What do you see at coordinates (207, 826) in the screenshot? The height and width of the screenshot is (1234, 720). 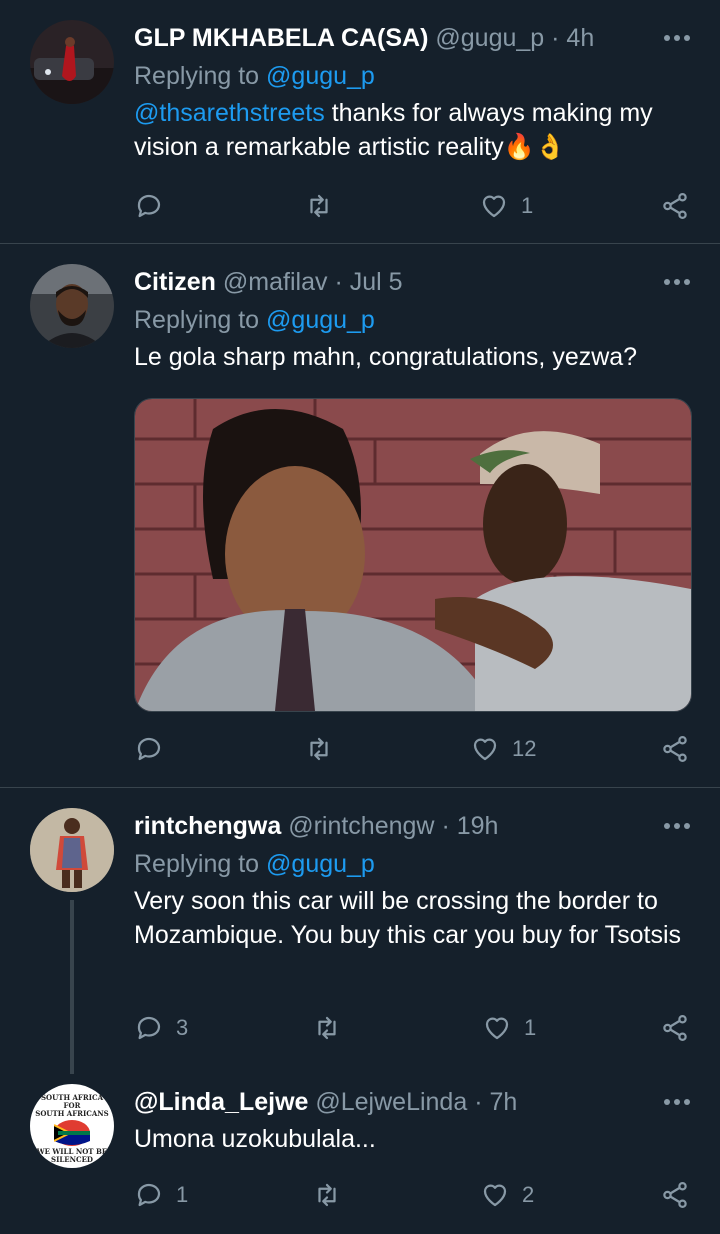 I see `display-name: rintchengwa` at bounding box center [207, 826].